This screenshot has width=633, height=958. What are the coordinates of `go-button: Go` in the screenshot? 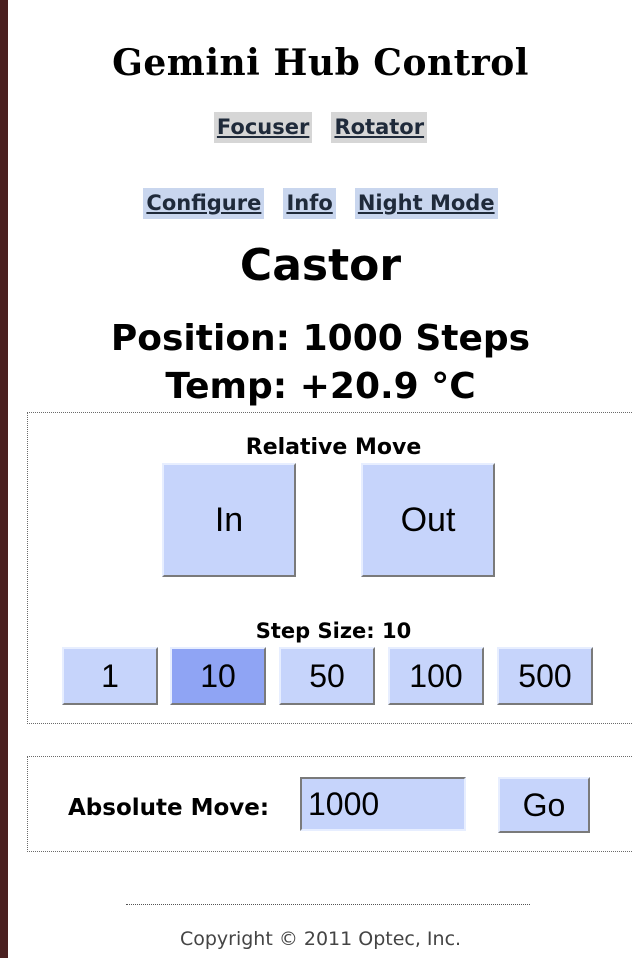 It's located at (544, 805).